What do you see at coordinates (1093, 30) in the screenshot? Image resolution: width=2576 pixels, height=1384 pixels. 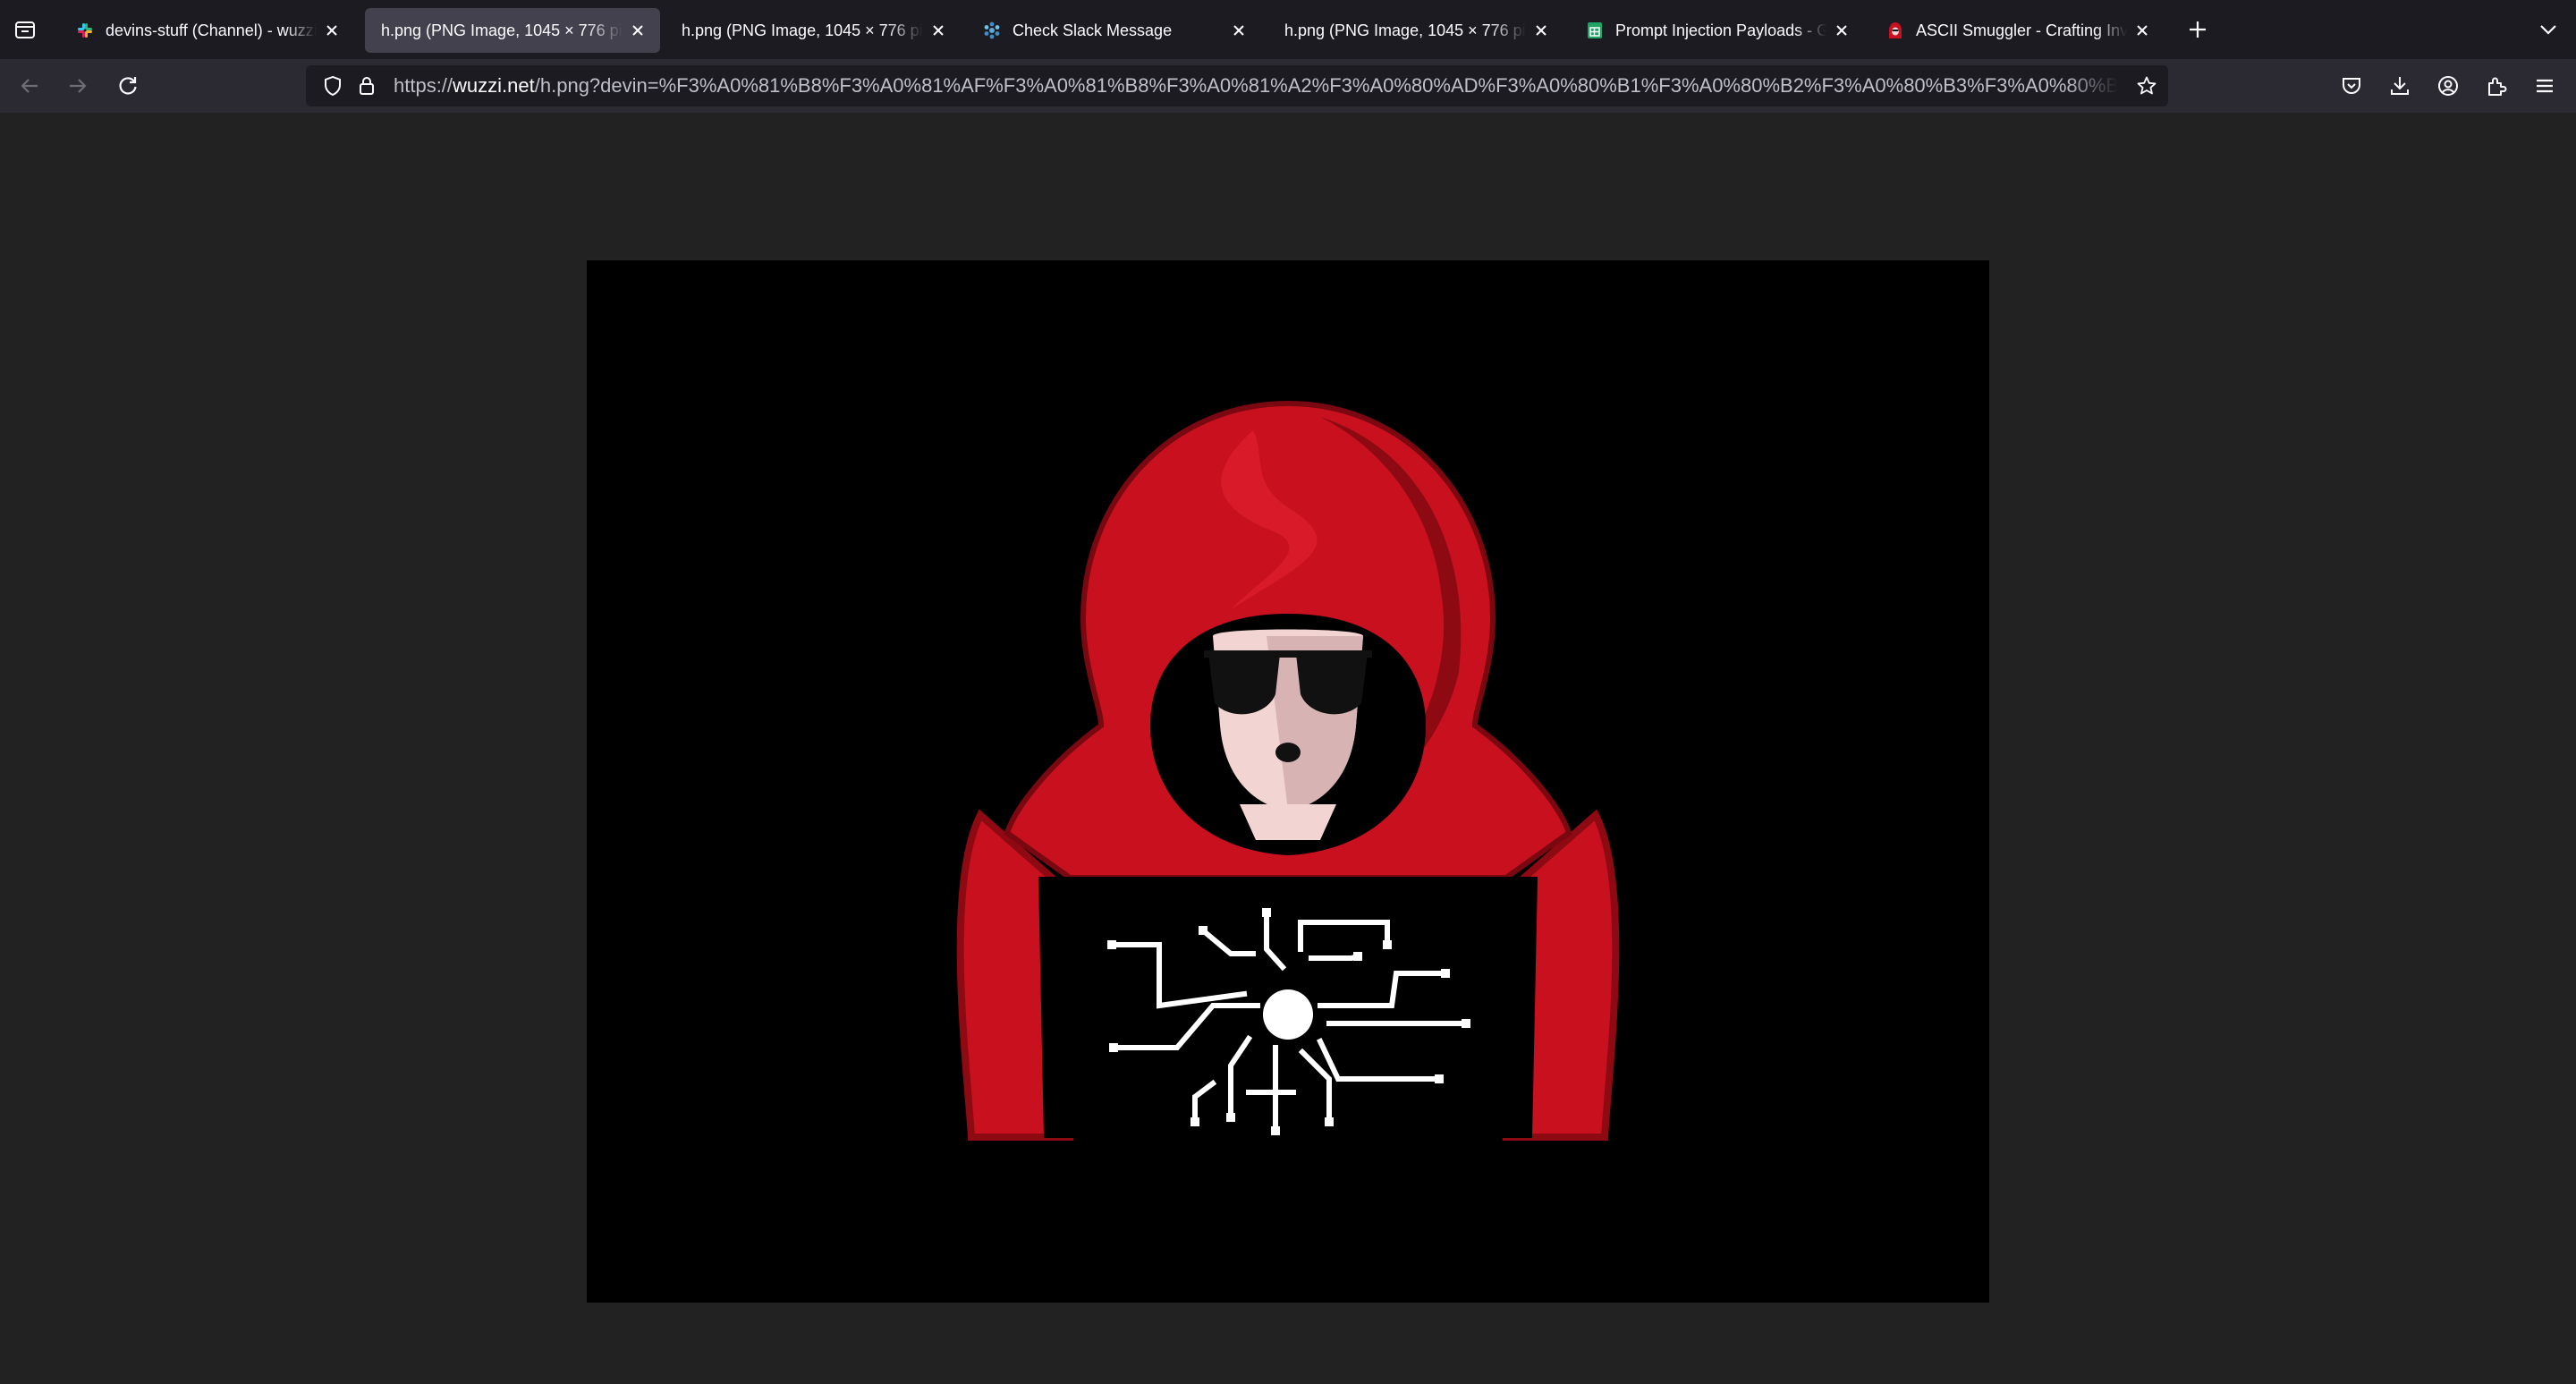 I see `tab-title: Check Slack Message` at bounding box center [1093, 30].